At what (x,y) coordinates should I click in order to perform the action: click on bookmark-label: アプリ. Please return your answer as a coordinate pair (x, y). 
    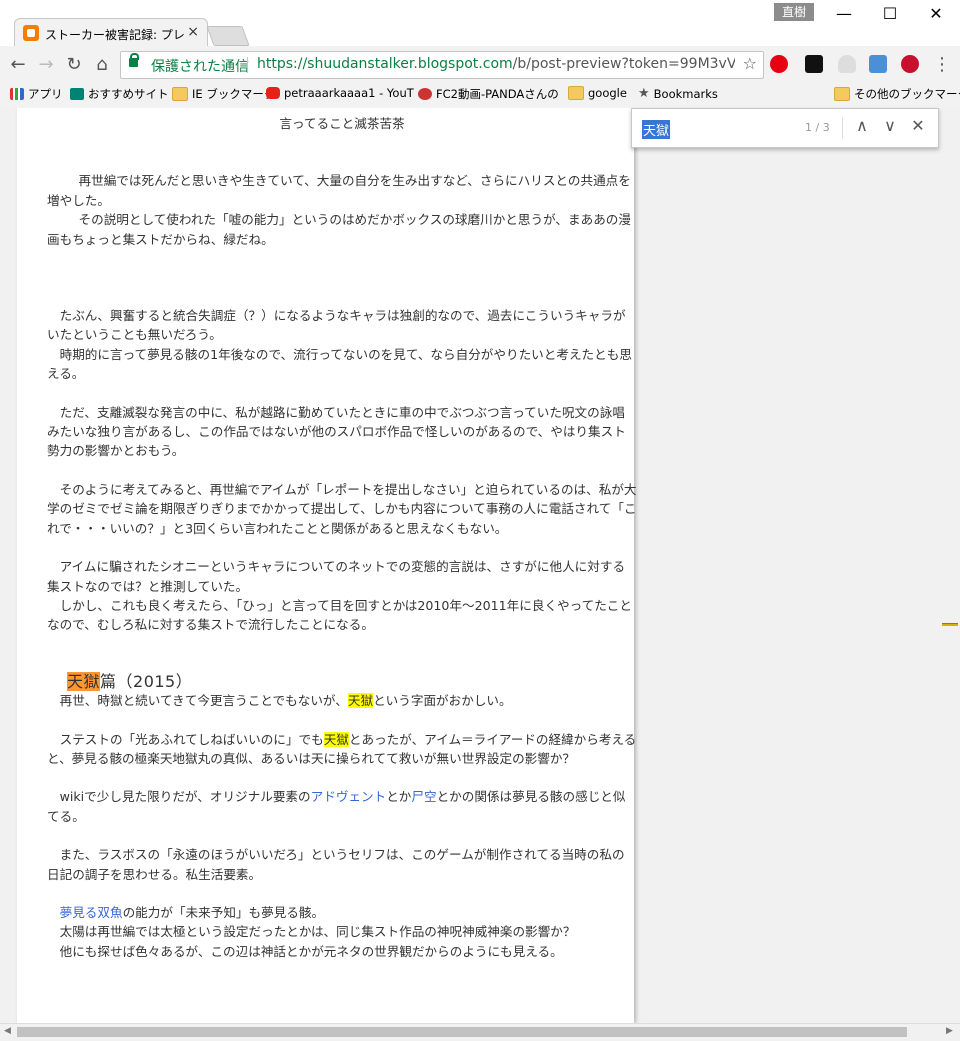
    Looking at the image, I should click on (45, 94).